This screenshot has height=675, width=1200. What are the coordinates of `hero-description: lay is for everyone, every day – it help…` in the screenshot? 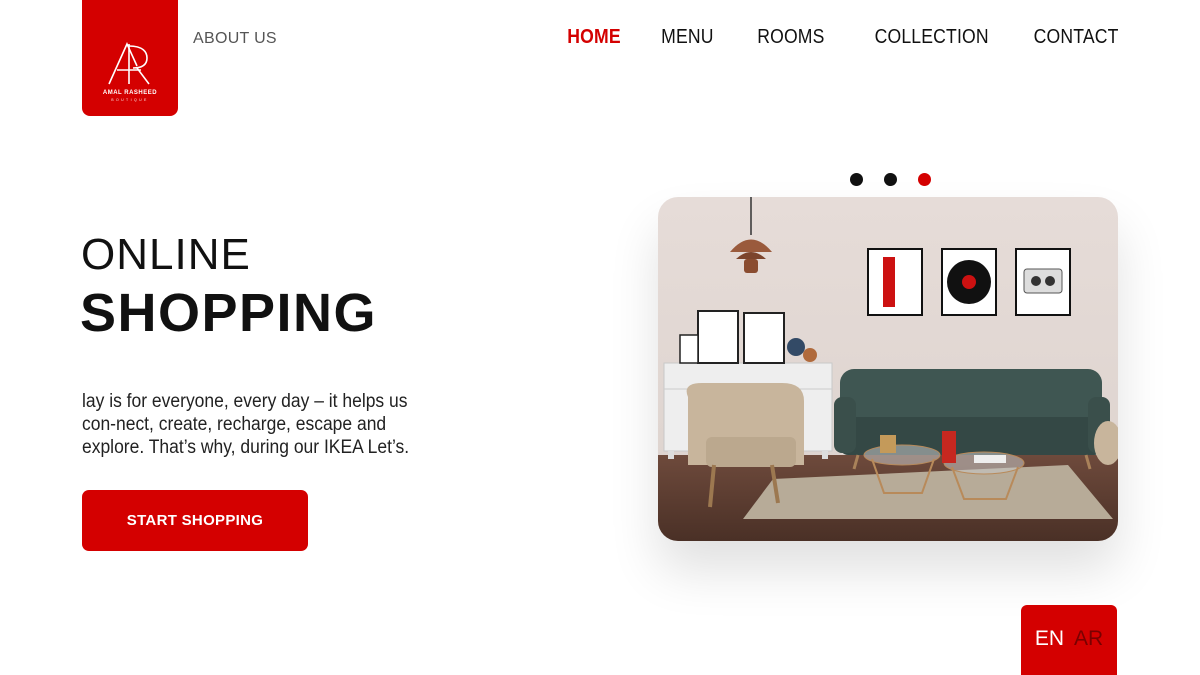 It's located at (246, 424).